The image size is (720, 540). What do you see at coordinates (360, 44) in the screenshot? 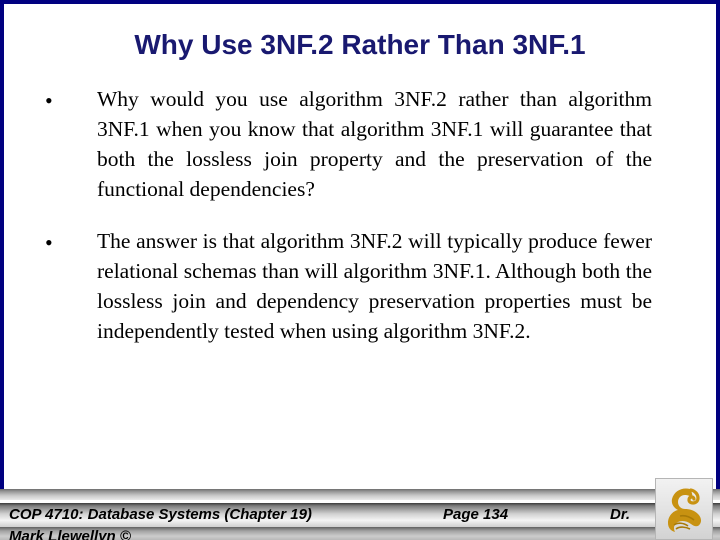
I see `slide-title: Why Use 3NF.2 Rather Than 3NF.1` at bounding box center [360, 44].